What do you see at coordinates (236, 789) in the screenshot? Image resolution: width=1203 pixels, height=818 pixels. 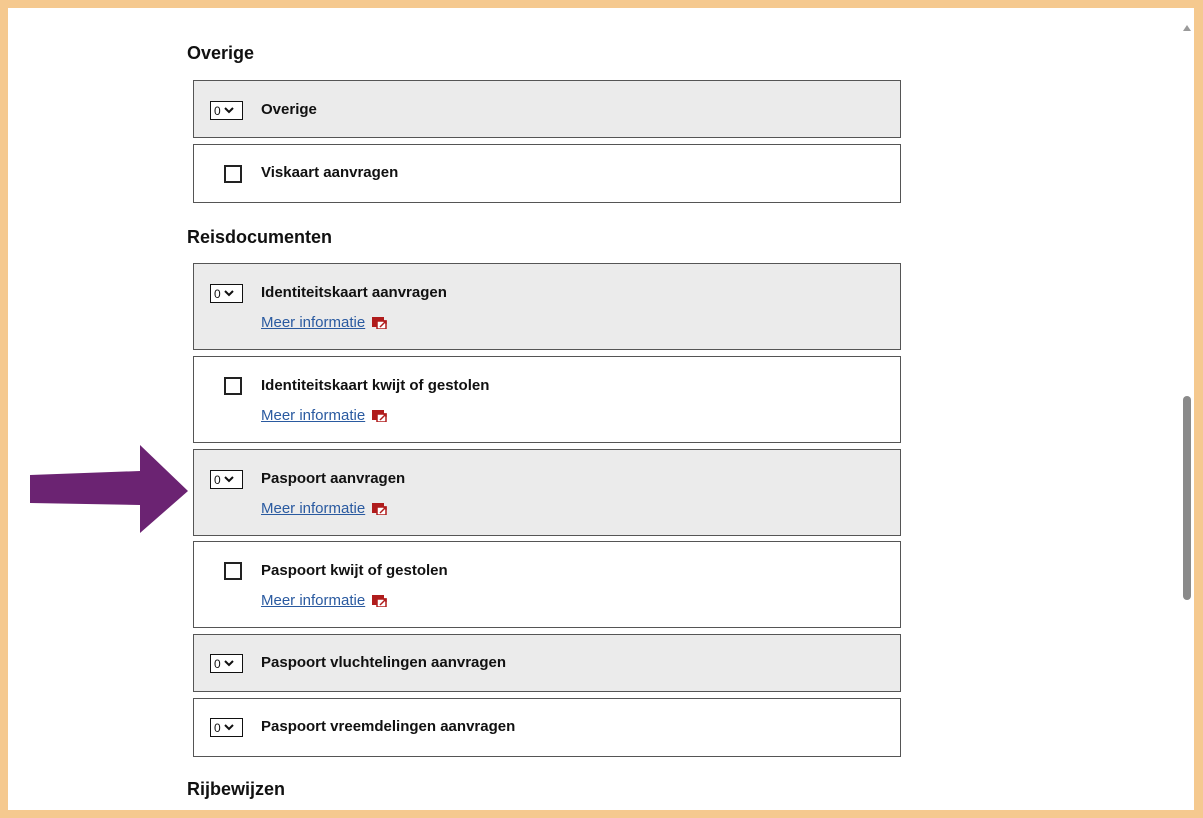 I see `section-title-rijbewijzen: Rijbewijzen` at bounding box center [236, 789].